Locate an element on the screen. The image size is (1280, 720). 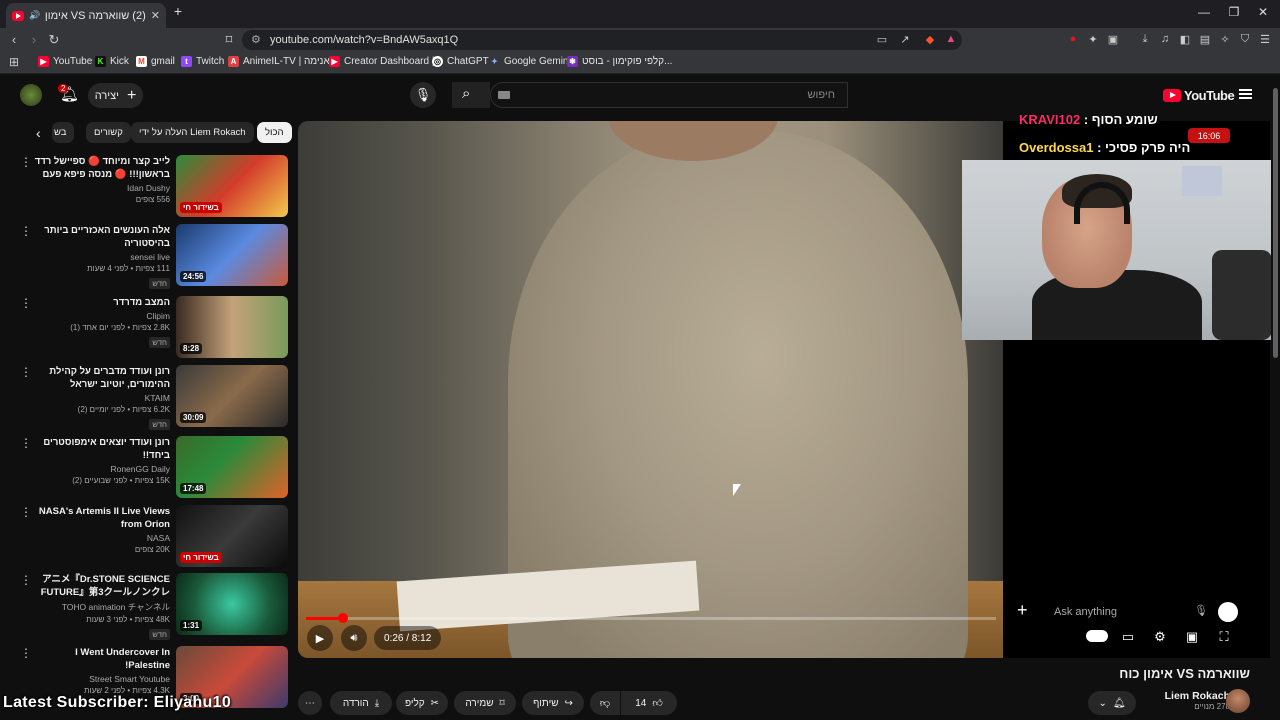
bookmark-twitch: t Twitch is located at coordinates (202, 61).